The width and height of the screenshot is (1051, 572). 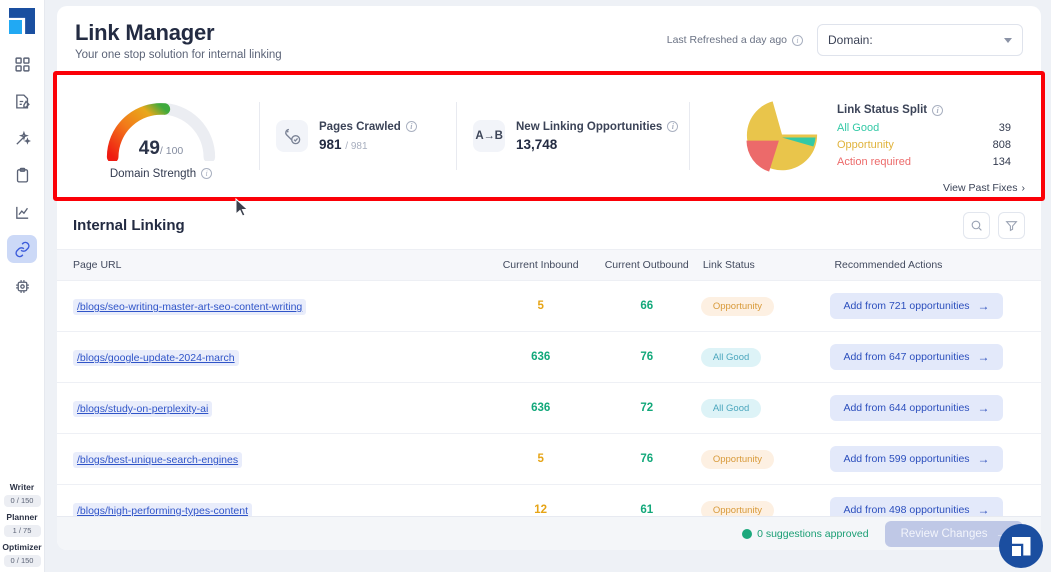 I want to click on legend-value-all-good: 39, so click(x=1004, y=128).